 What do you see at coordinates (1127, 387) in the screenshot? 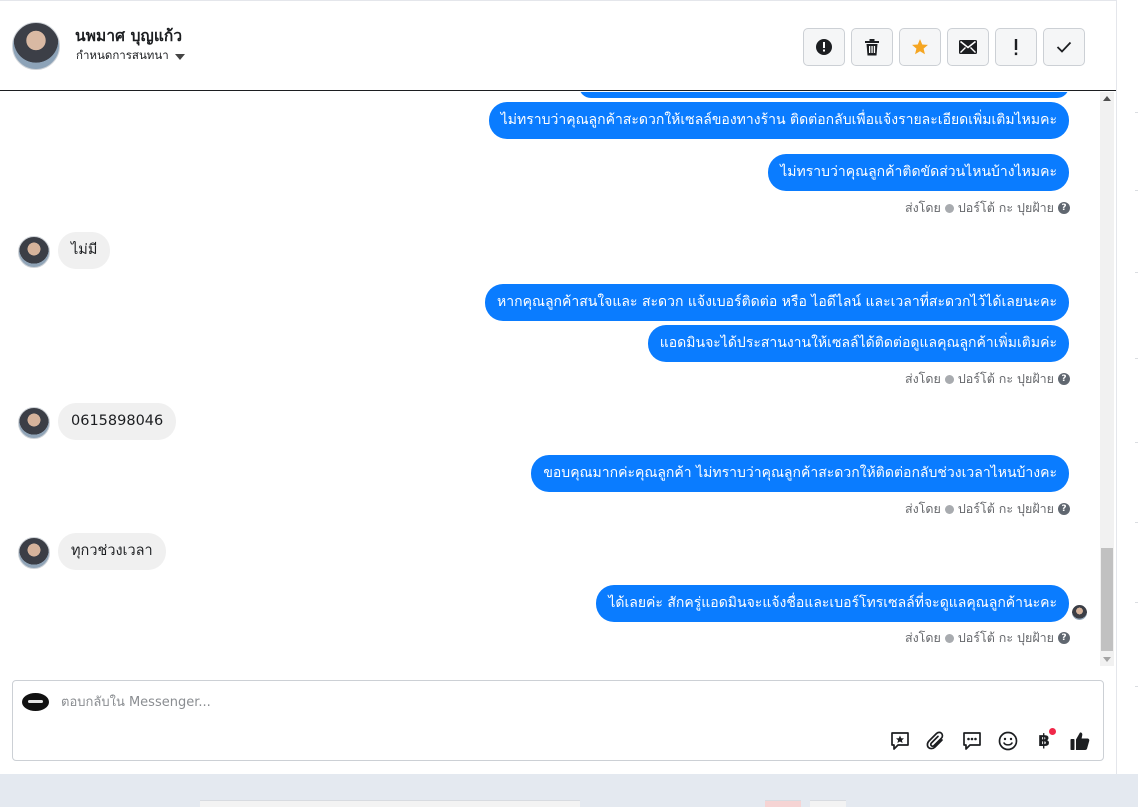
I see `adjacent-panel-edge` at bounding box center [1127, 387].